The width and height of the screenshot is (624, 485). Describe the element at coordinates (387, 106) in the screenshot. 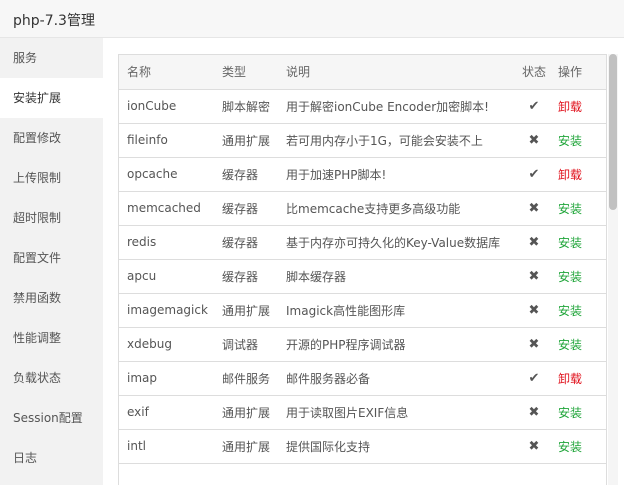

I see `extension-description: 用于解密ionCube Encoder加密脚本!` at that location.